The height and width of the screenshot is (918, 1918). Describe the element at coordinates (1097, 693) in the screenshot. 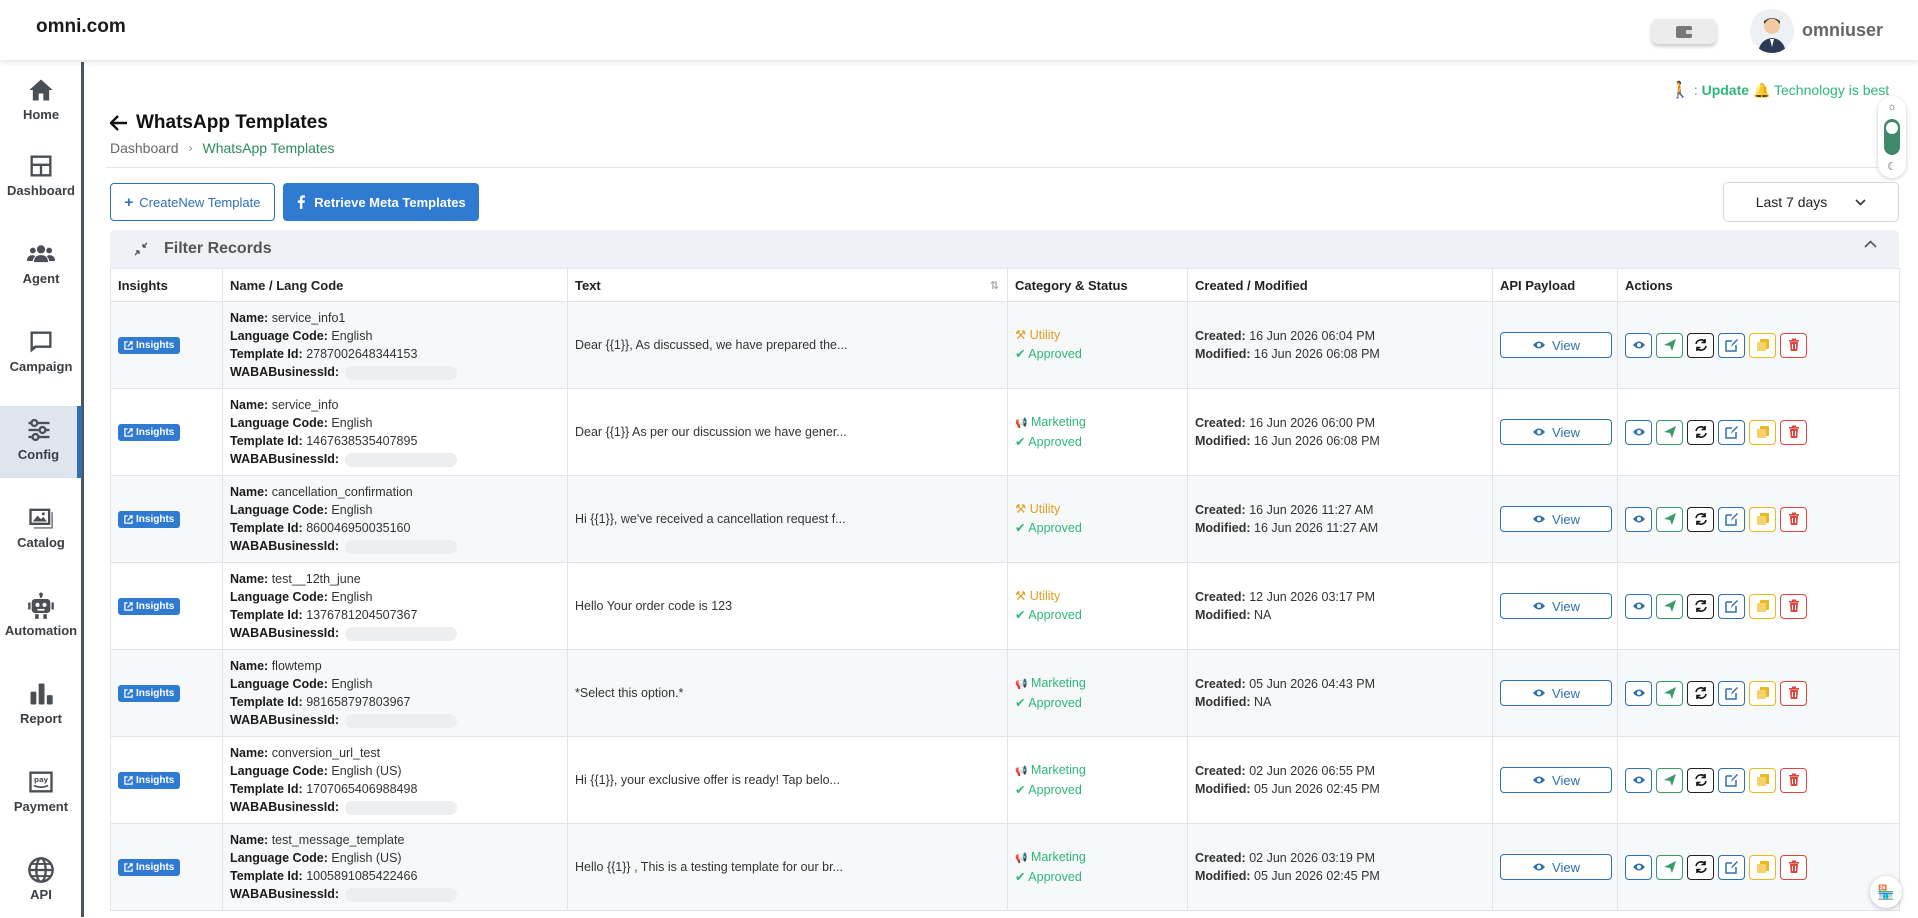

I see `category-cell: 📢 Marketing ✔ Approved` at that location.